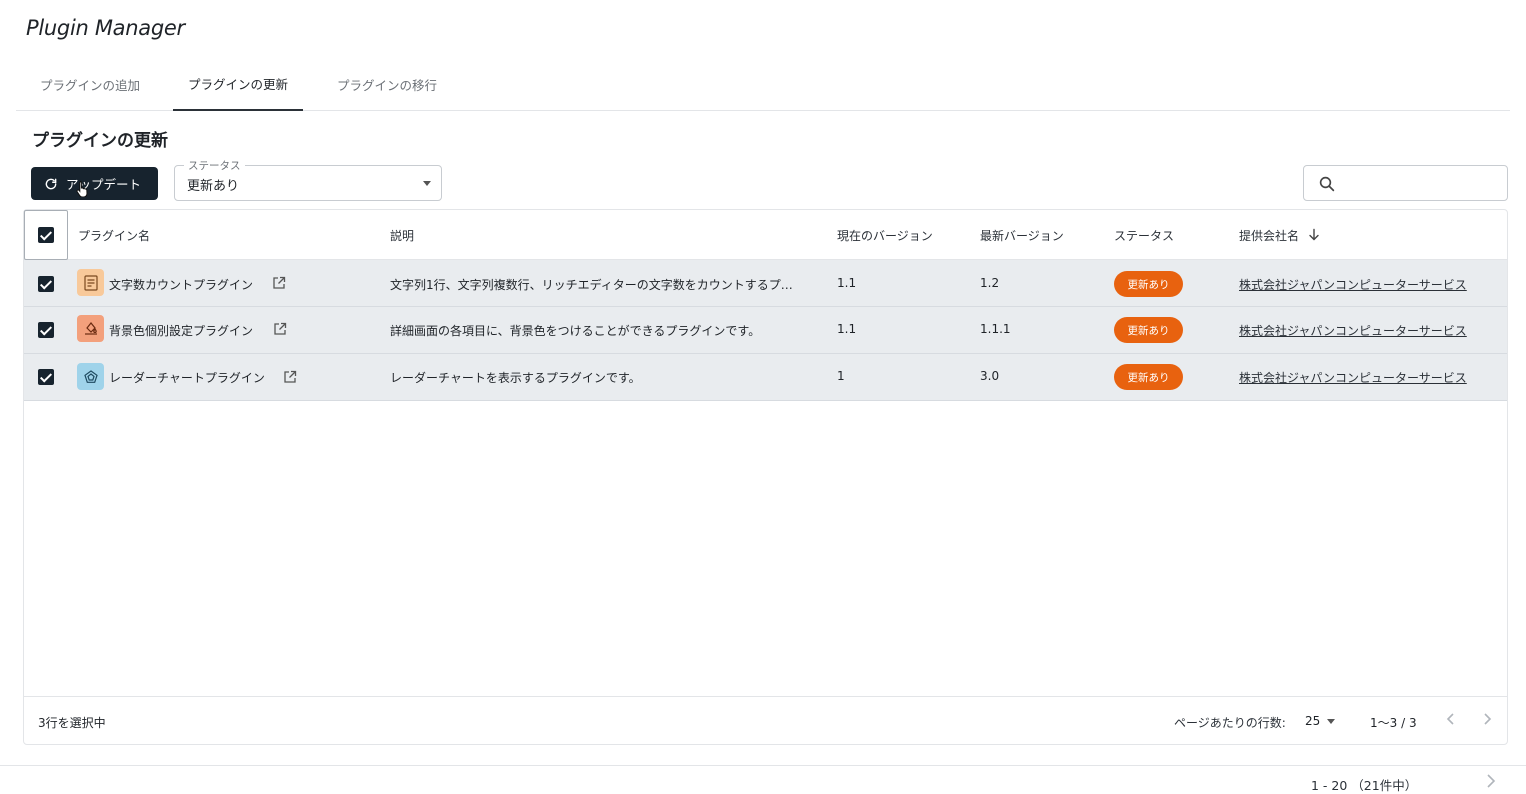 Image resolution: width=1526 pixels, height=794 pixels. I want to click on column-header-vendor: 提供会社名, so click(1269, 235).